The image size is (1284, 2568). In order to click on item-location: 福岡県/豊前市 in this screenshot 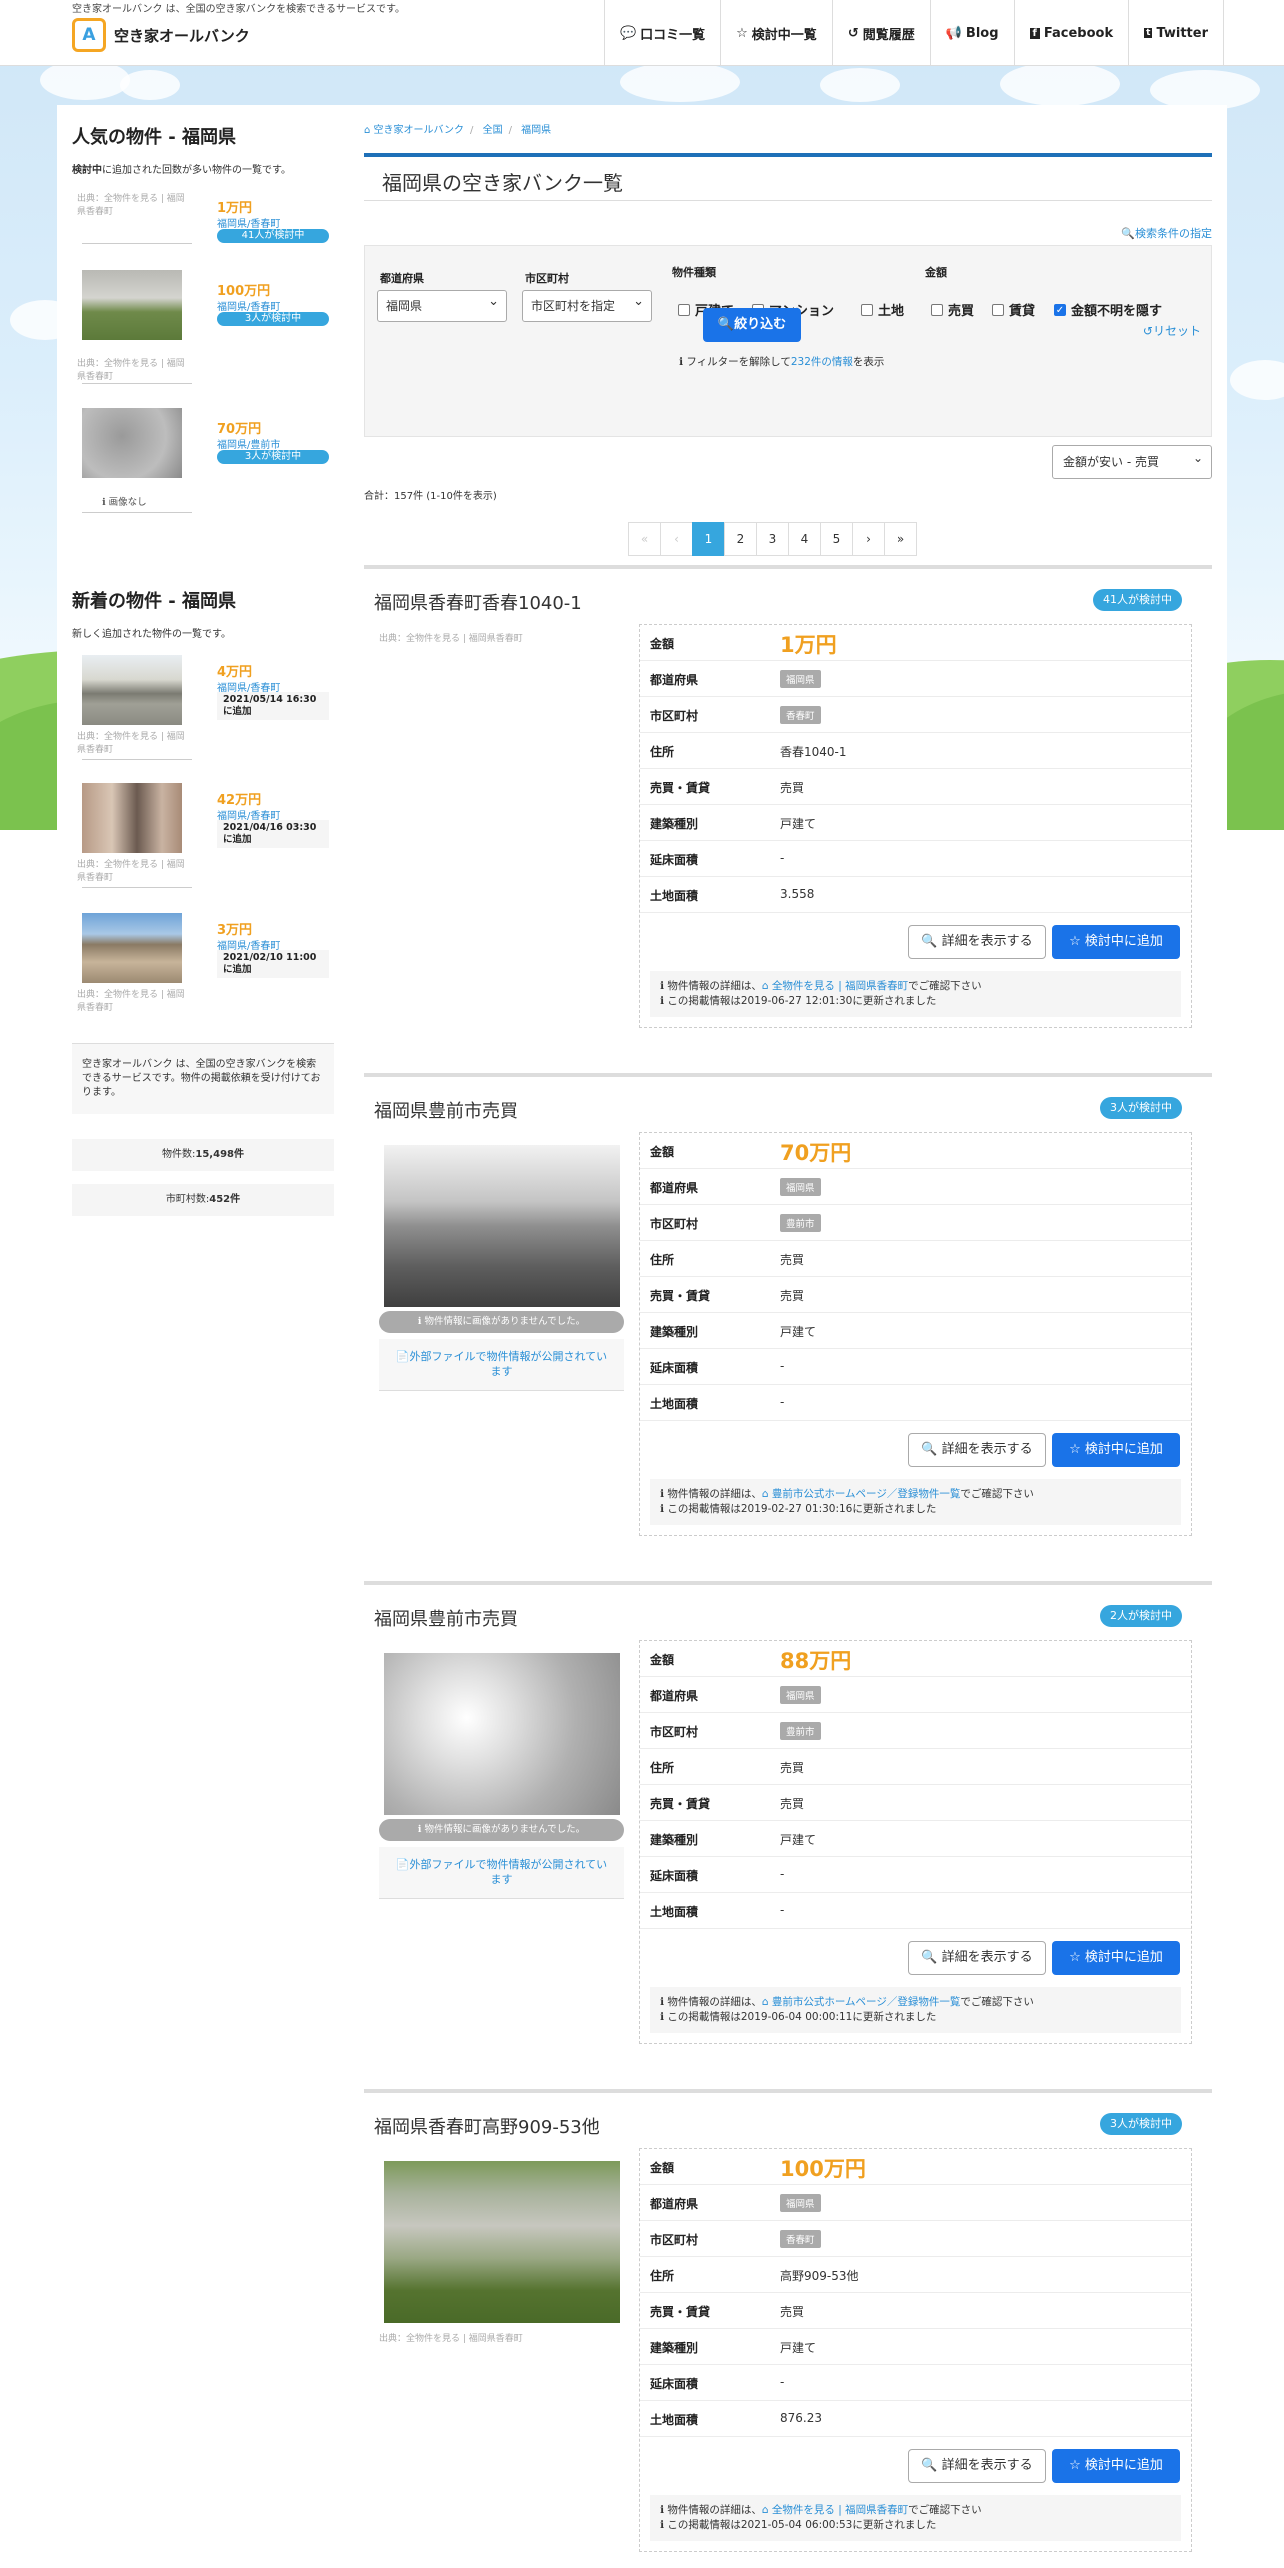, I will do `click(248, 443)`.